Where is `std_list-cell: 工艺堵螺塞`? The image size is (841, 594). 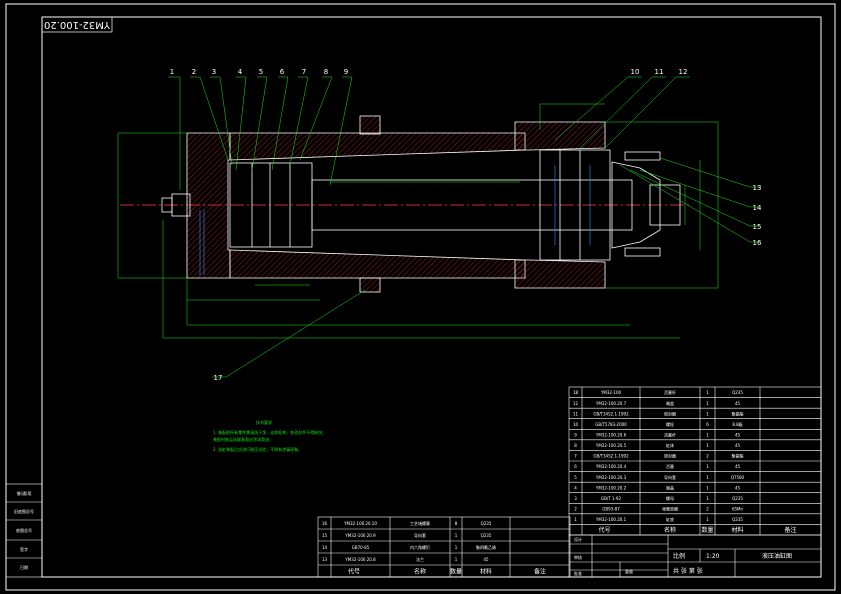
std_list-cell: 工艺堵螺塞 is located at coordinates (420, 523).